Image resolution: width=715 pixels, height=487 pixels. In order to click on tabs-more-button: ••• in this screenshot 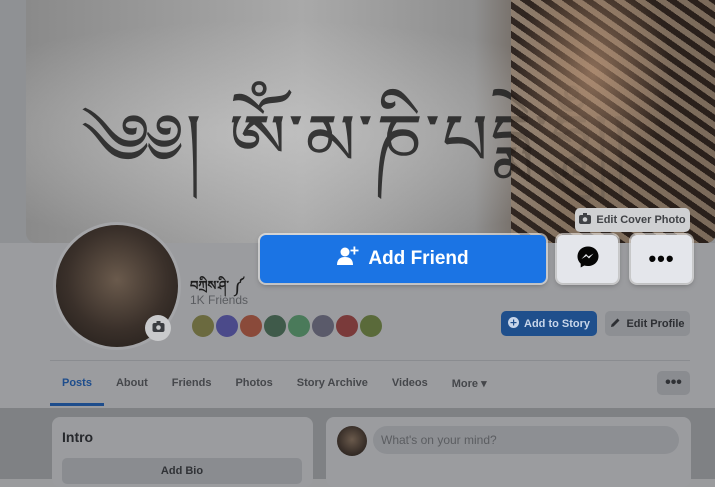, I will do `click(673, 383)`.